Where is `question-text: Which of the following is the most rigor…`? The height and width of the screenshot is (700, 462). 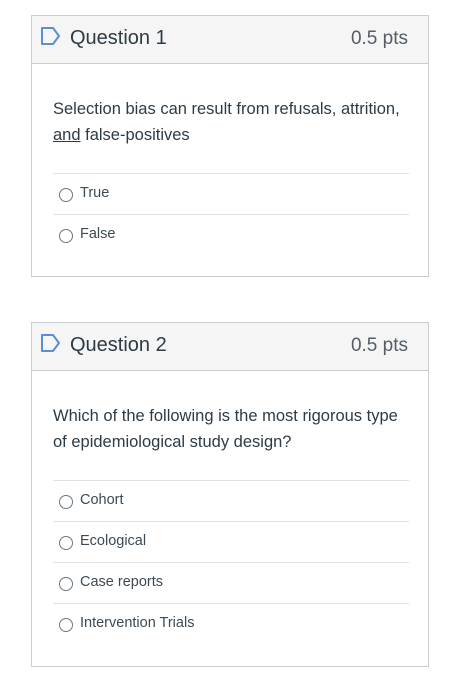 question-text: Which of the following is the most rigor… is located at coordinates (225, 429).